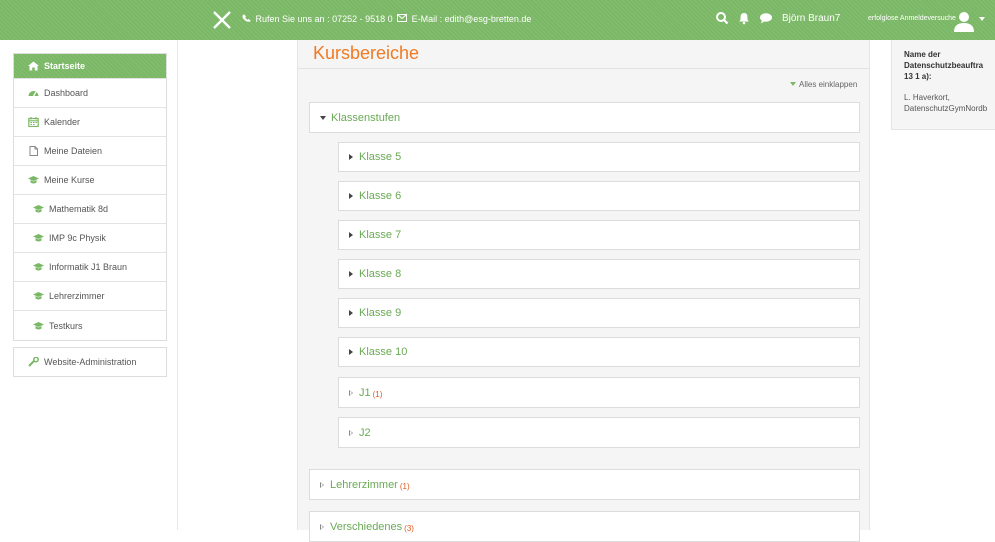 Image resolution: width=995 pixels, height=542 pixels. What do you see at coordinates (944, 65) in the screenshot?
I see `block-heading: Name der Datenschutzbeauftra 13 1 a):` at bounding box center [944, 65].